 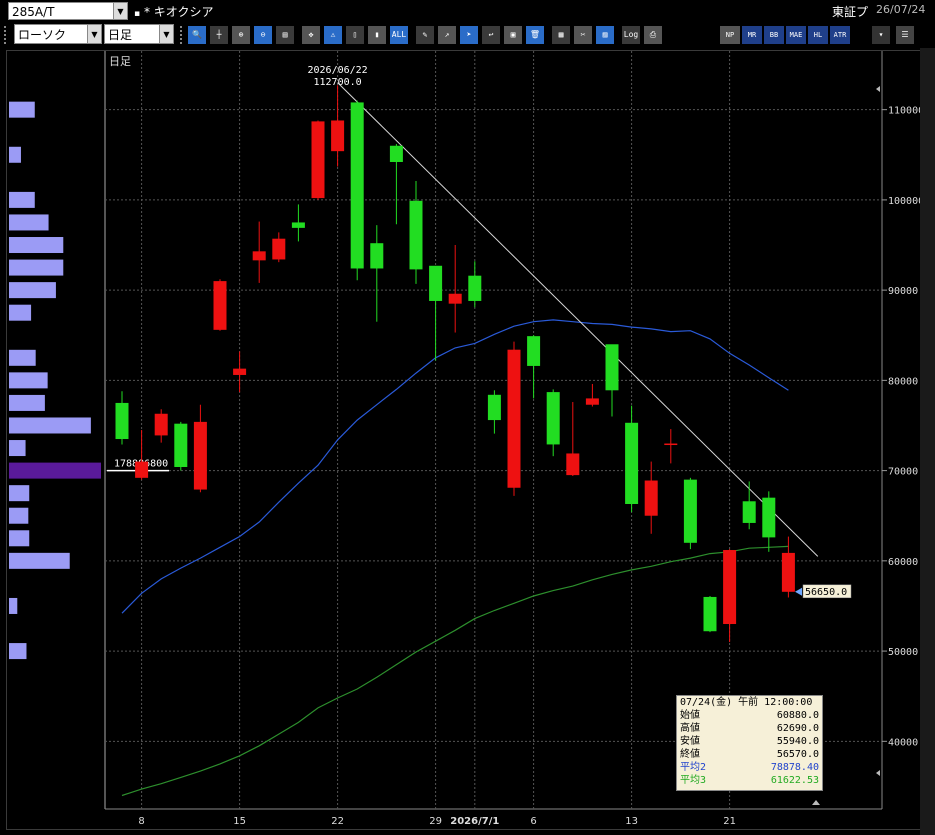 I want to click on chart-type-value: ローソク, so click(x=42, y=35).